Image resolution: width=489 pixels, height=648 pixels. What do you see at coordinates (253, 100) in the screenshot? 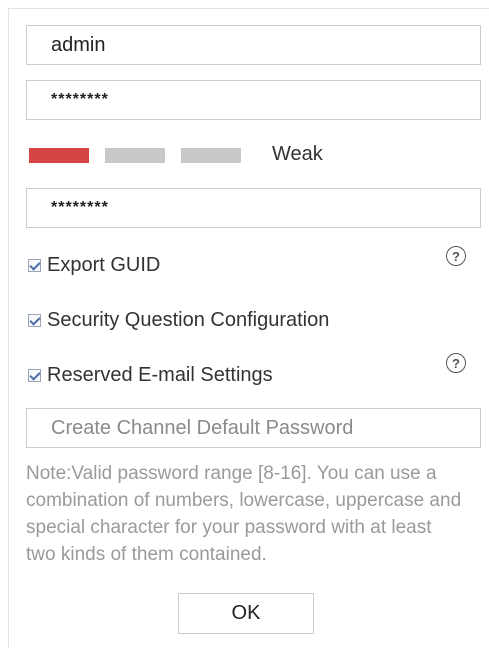
I see `password-field: ********` at bounding box center [253, 100].